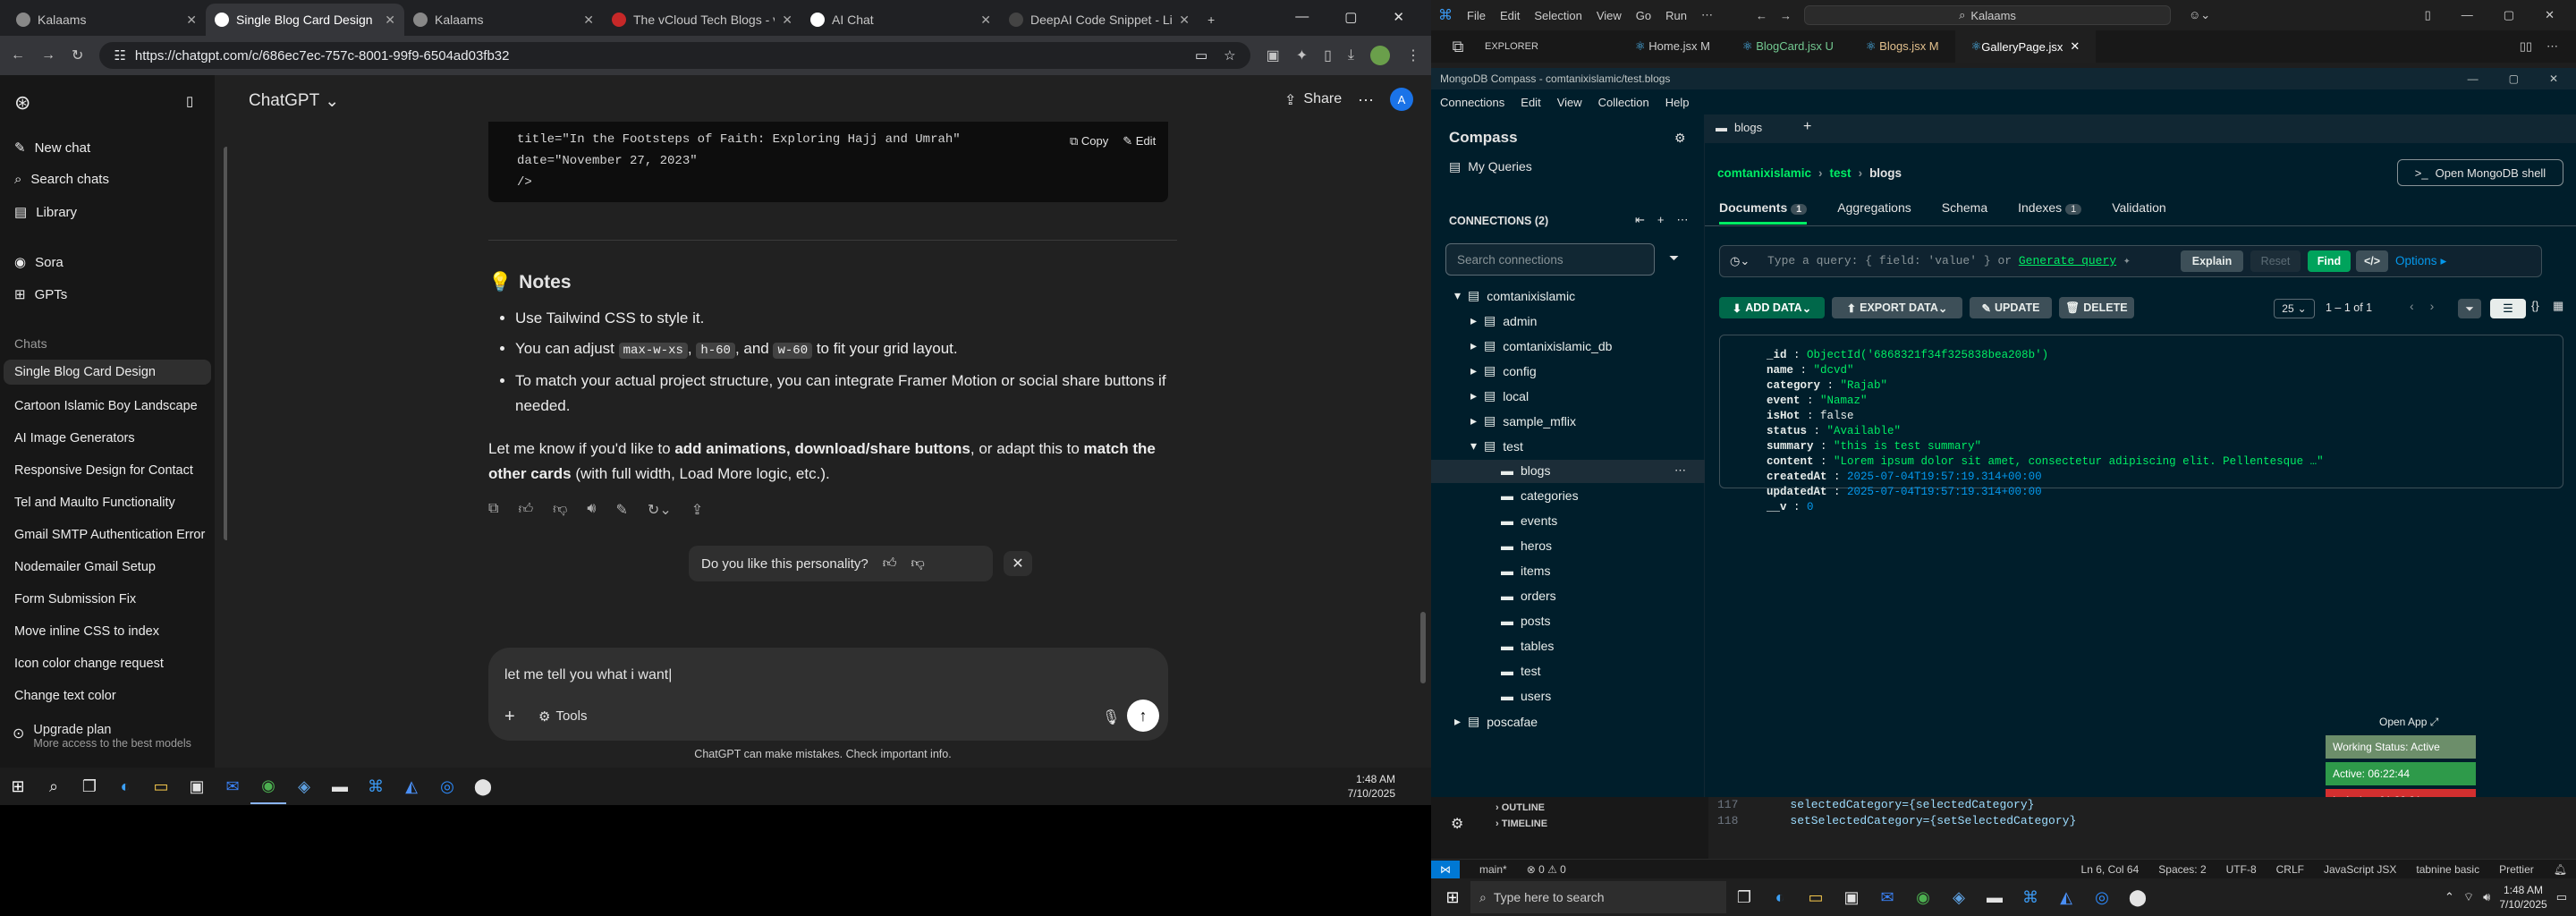 Image resolution: width=2576 pixels, height=916 pixels. I want to click on copy-code-button: ⧉ Copy, so click(1089, 141).